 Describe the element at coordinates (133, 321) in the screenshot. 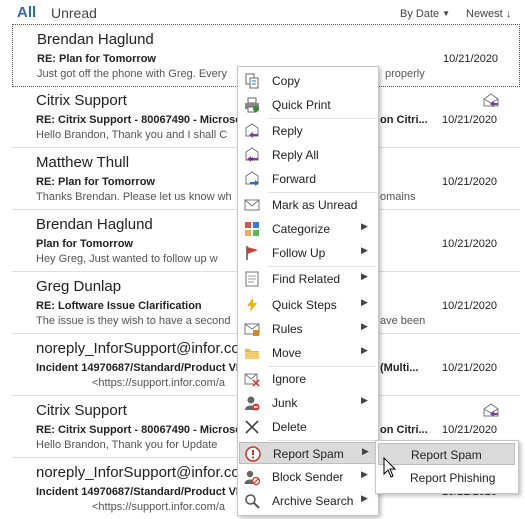

I see `message-preview: The issue is they wish to have a second` at that location.